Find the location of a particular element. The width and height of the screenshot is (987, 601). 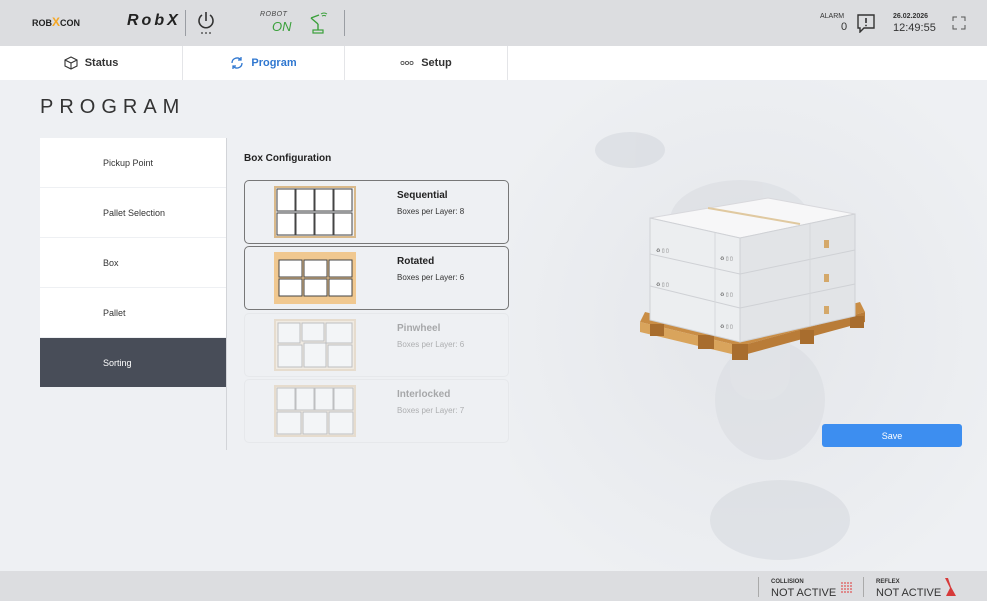

save-button: Save is located at coordinates (892, 435).